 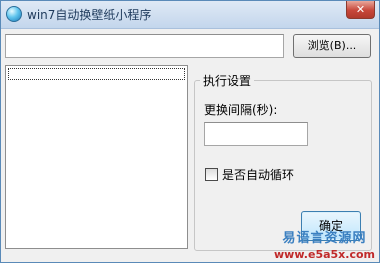 What do you see at coordinates (14, 14) in the screenshot?
I see `app-globe-icon` at bounding box center [14, 14].